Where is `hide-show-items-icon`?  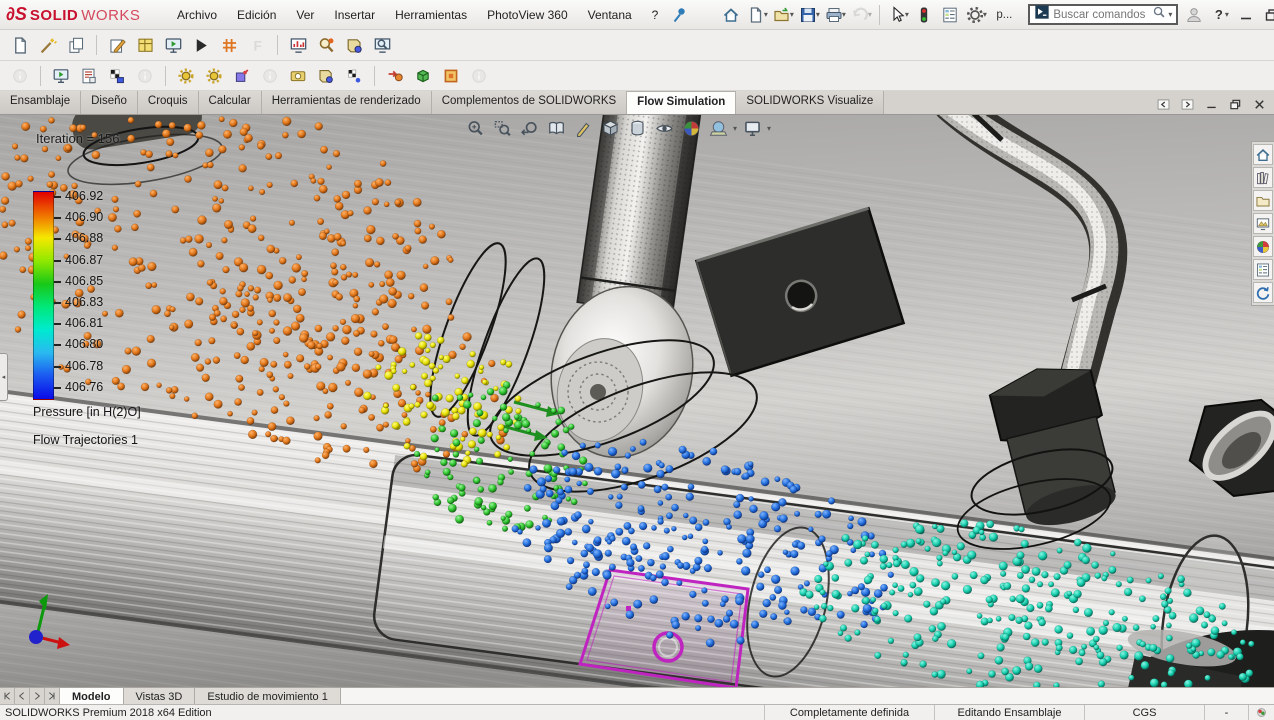
hide-show-items-icon is located at coordinates (664, 128).